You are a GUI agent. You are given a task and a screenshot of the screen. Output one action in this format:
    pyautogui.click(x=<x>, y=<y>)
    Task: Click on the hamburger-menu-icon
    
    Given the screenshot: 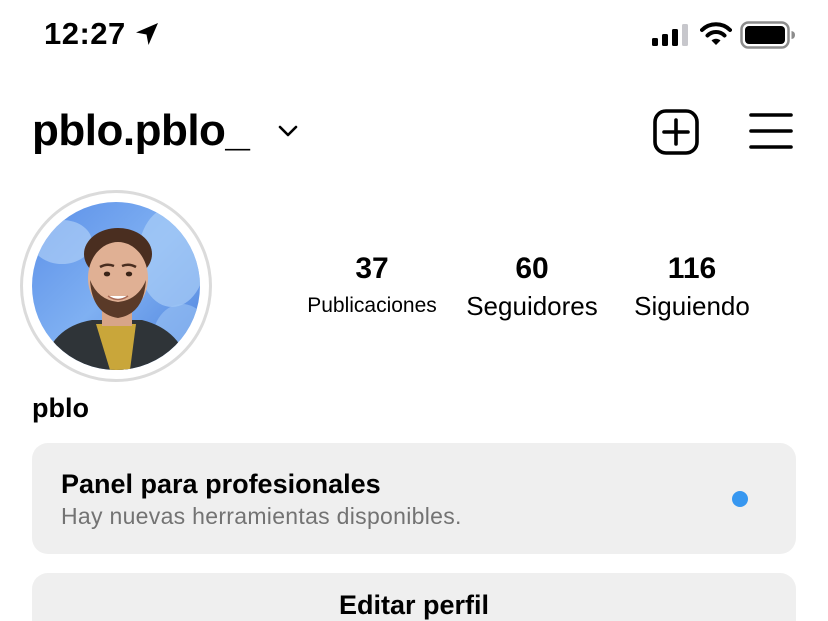 What is the action you would take?
    pyautogui.click(x=771, y=131)
    